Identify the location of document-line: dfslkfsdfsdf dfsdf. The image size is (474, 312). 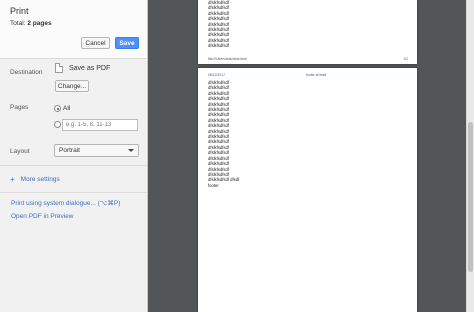
(224, 180).